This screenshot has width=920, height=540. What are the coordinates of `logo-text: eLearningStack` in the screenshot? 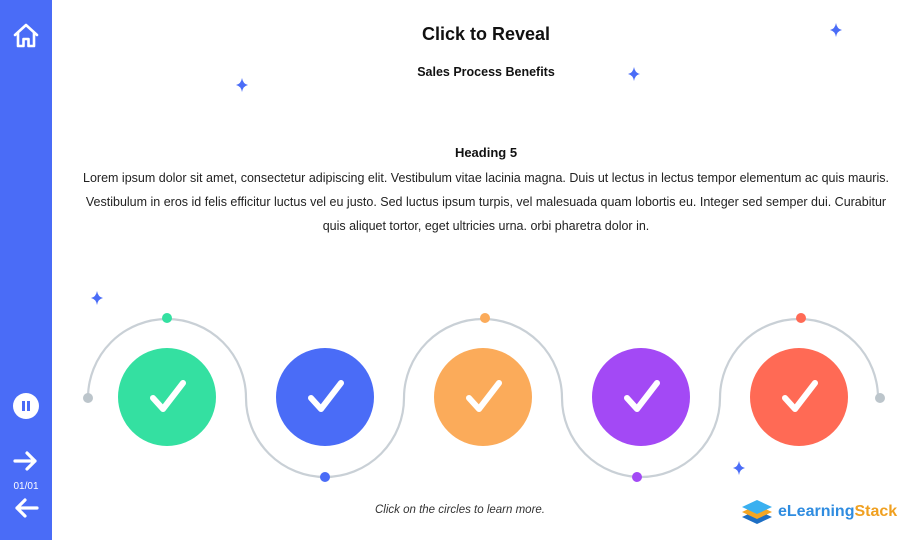 It's located at (838, 511).